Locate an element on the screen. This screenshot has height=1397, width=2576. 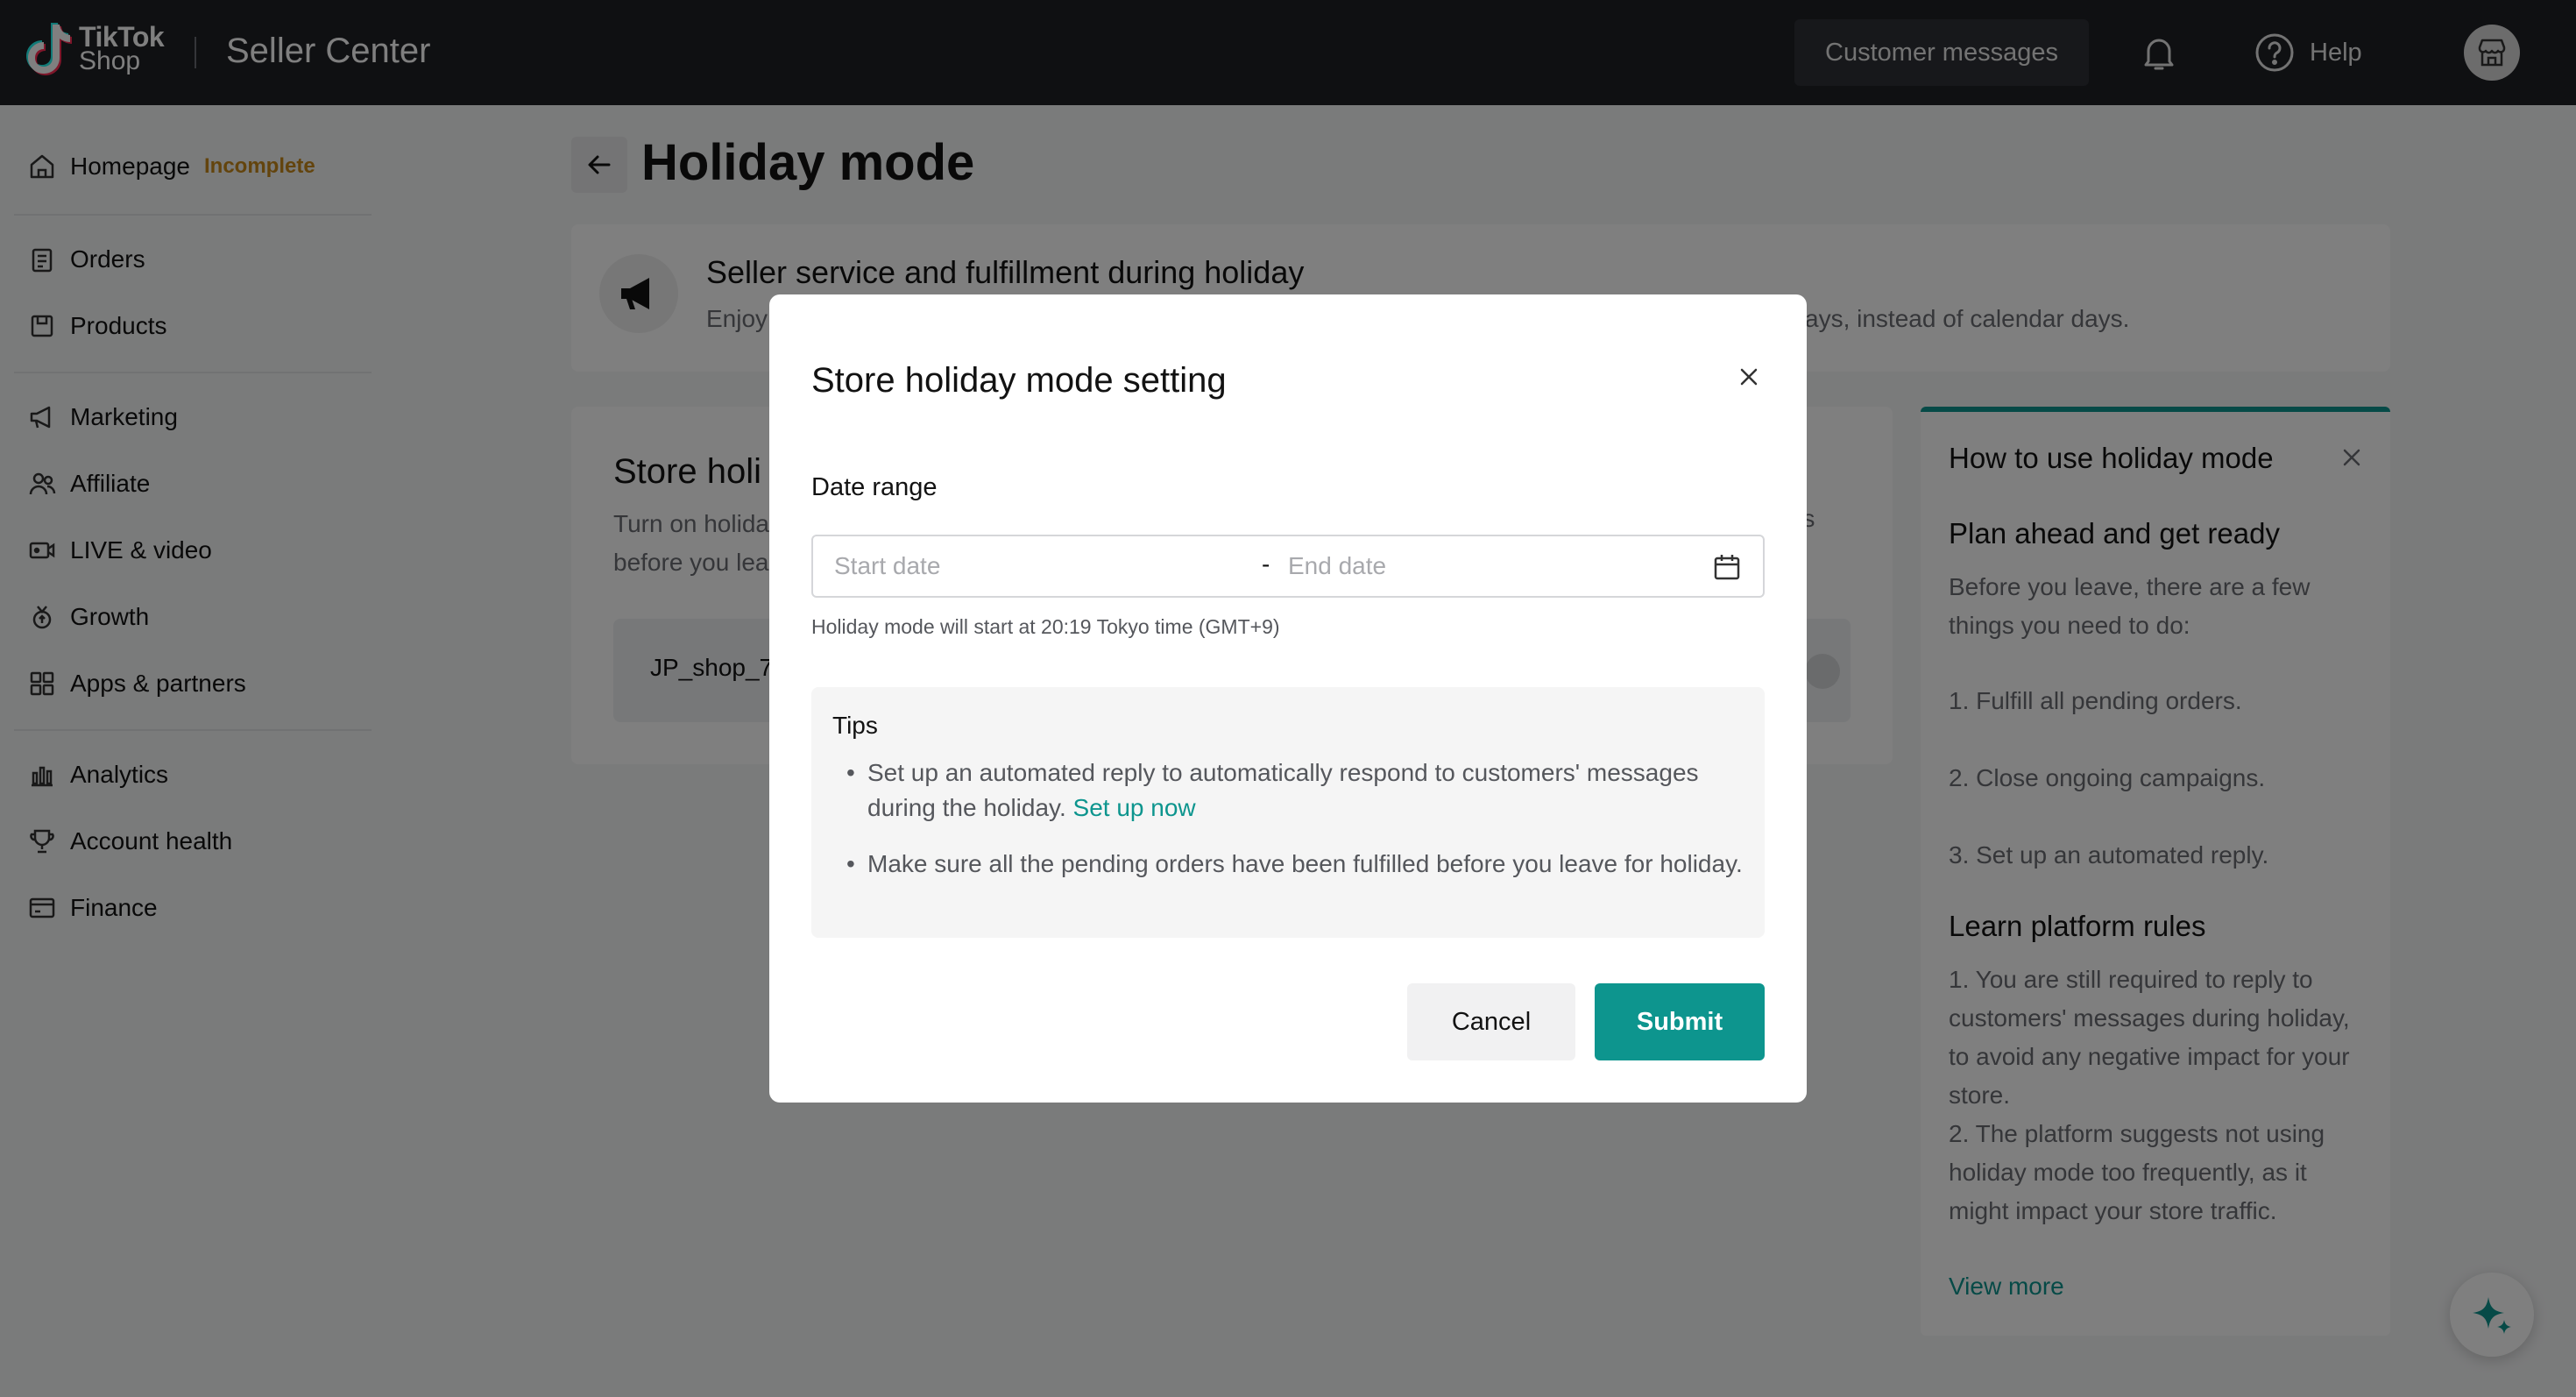
close-icon is located at coordinates (1749, 377).